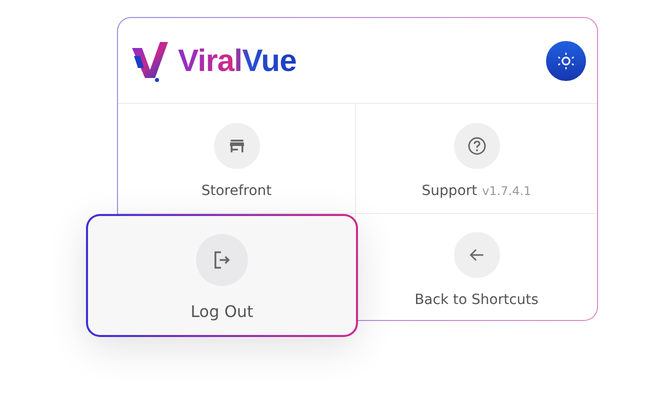  Describe the element at coordinates (450, 190) in the screenshot. I see `shortcut-label: Support` at that location.